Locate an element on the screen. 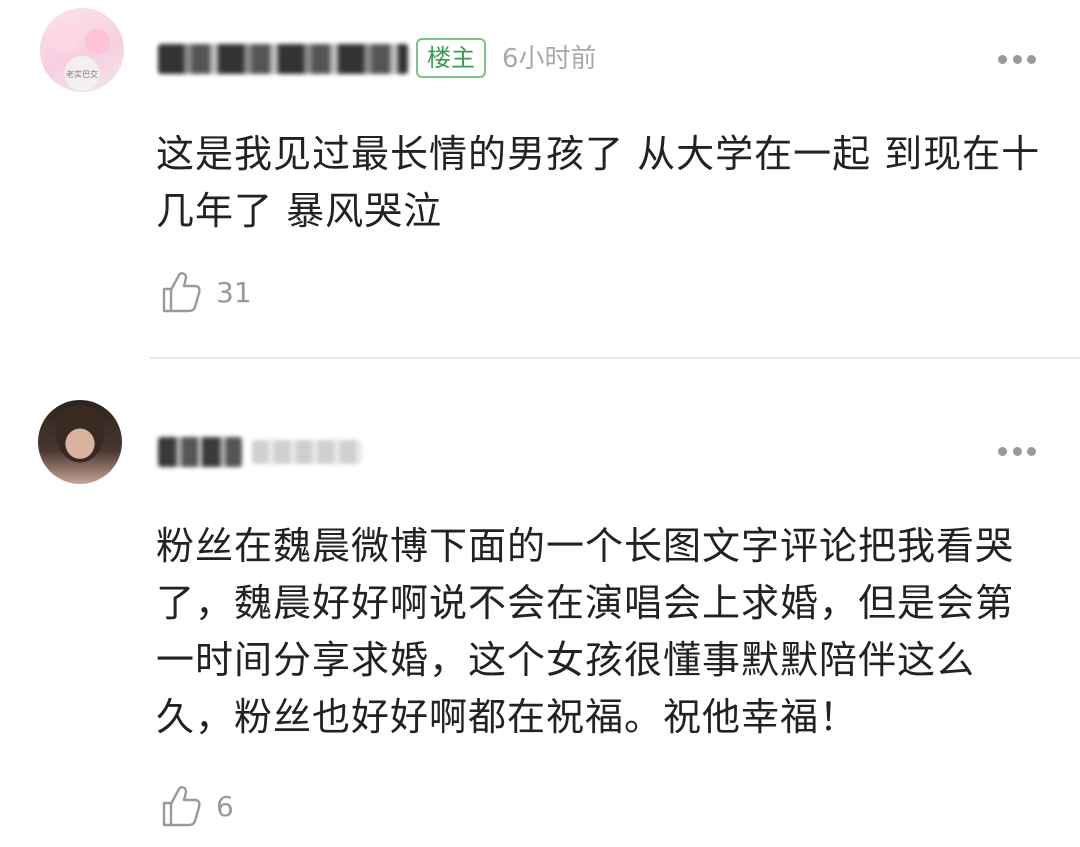 The image size is (1080, 847). op-badge: 楼主 is located at coordinates (451, 58).